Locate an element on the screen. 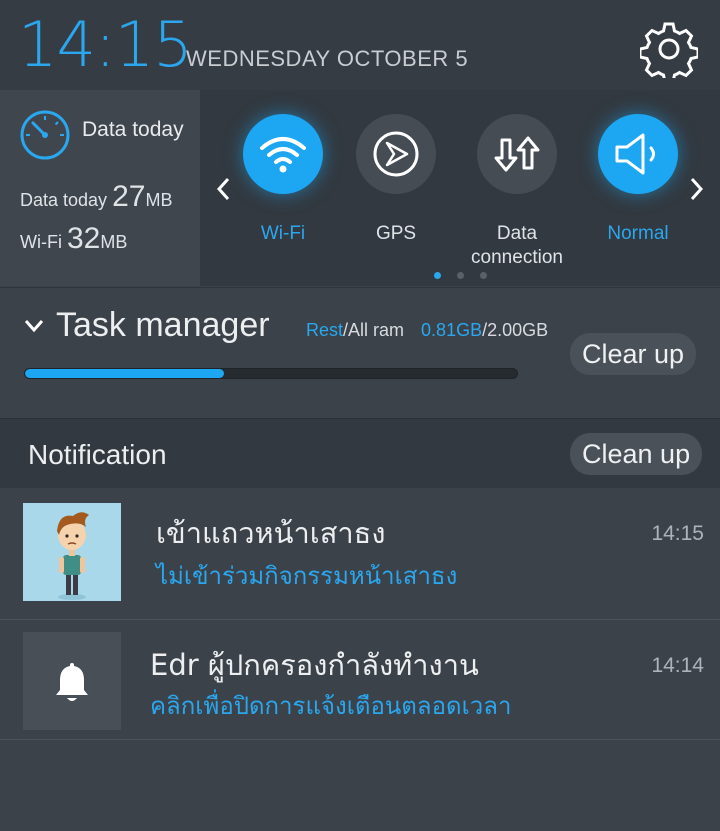  toggle-wifi: Wi-Fi is located at coordinates (283, 180).